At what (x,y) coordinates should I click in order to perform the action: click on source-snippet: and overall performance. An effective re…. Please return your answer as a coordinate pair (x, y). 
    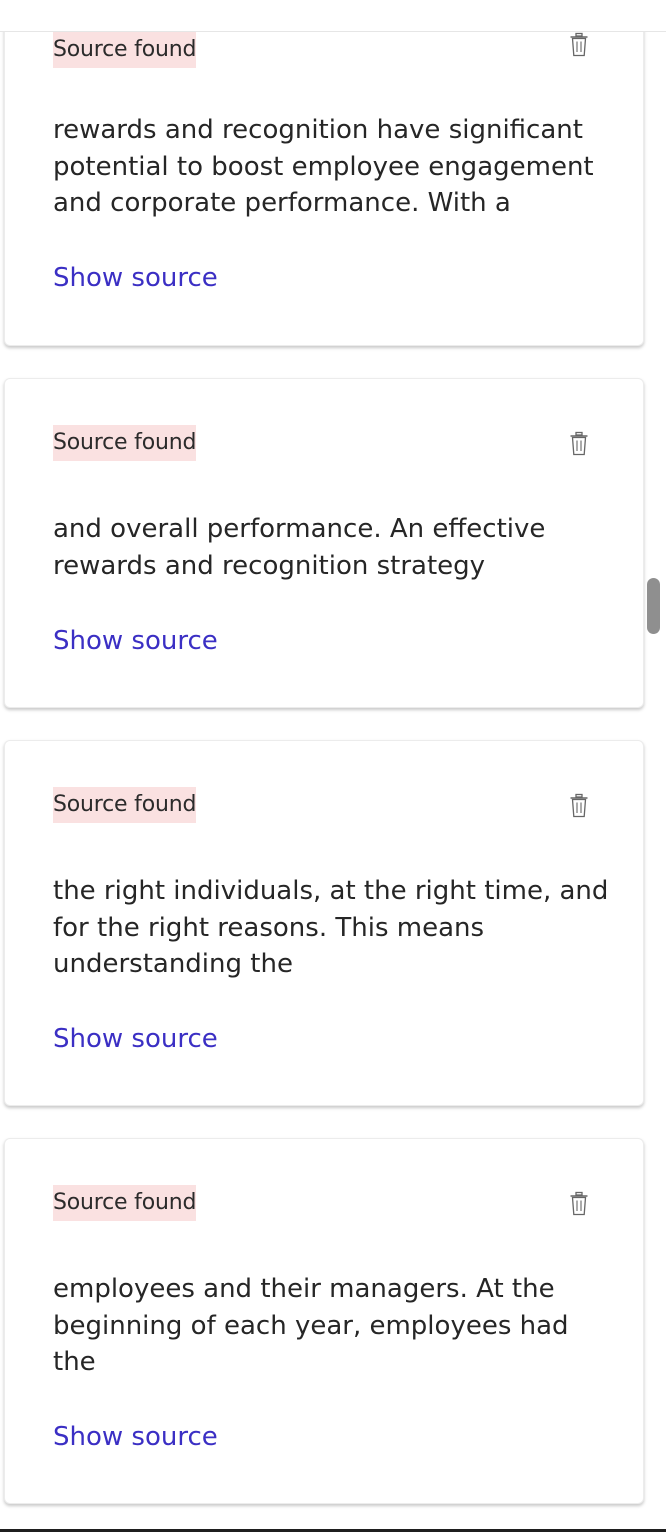
    Looking at the image, I should click on (299, 547).